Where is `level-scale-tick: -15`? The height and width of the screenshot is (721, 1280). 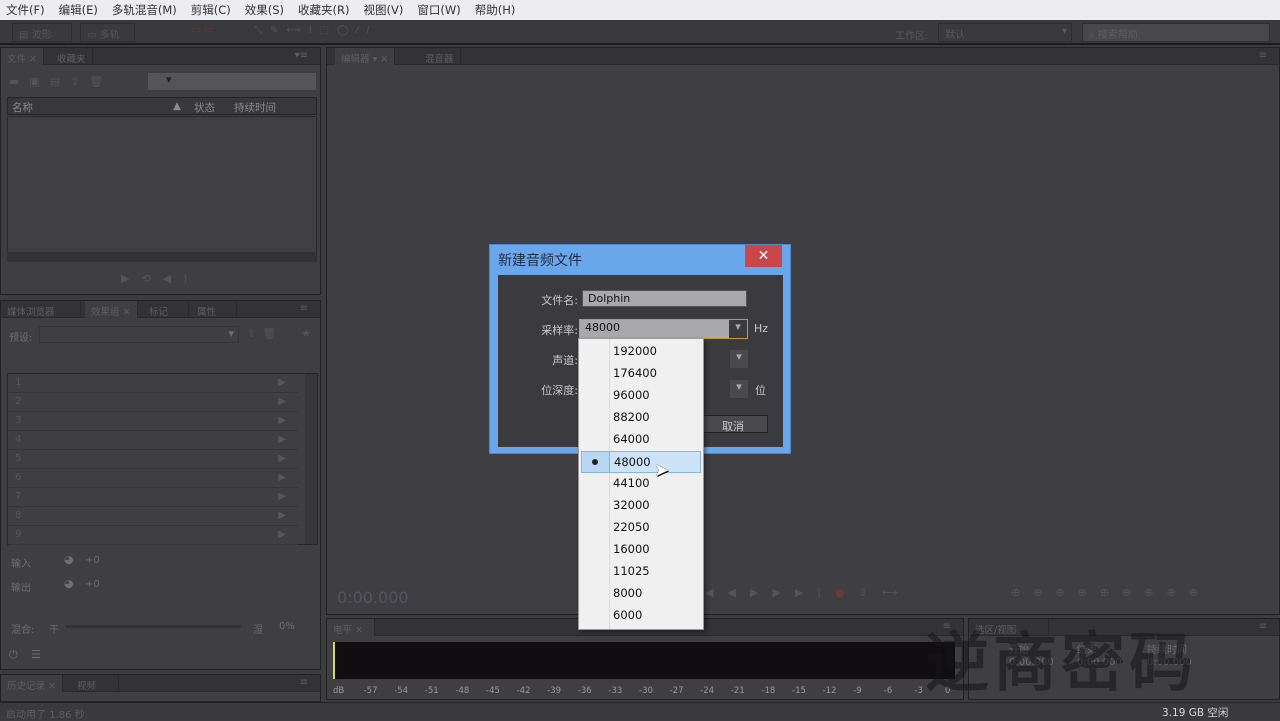 level-scale-tick: -15 is located at coordinates (799, 691).